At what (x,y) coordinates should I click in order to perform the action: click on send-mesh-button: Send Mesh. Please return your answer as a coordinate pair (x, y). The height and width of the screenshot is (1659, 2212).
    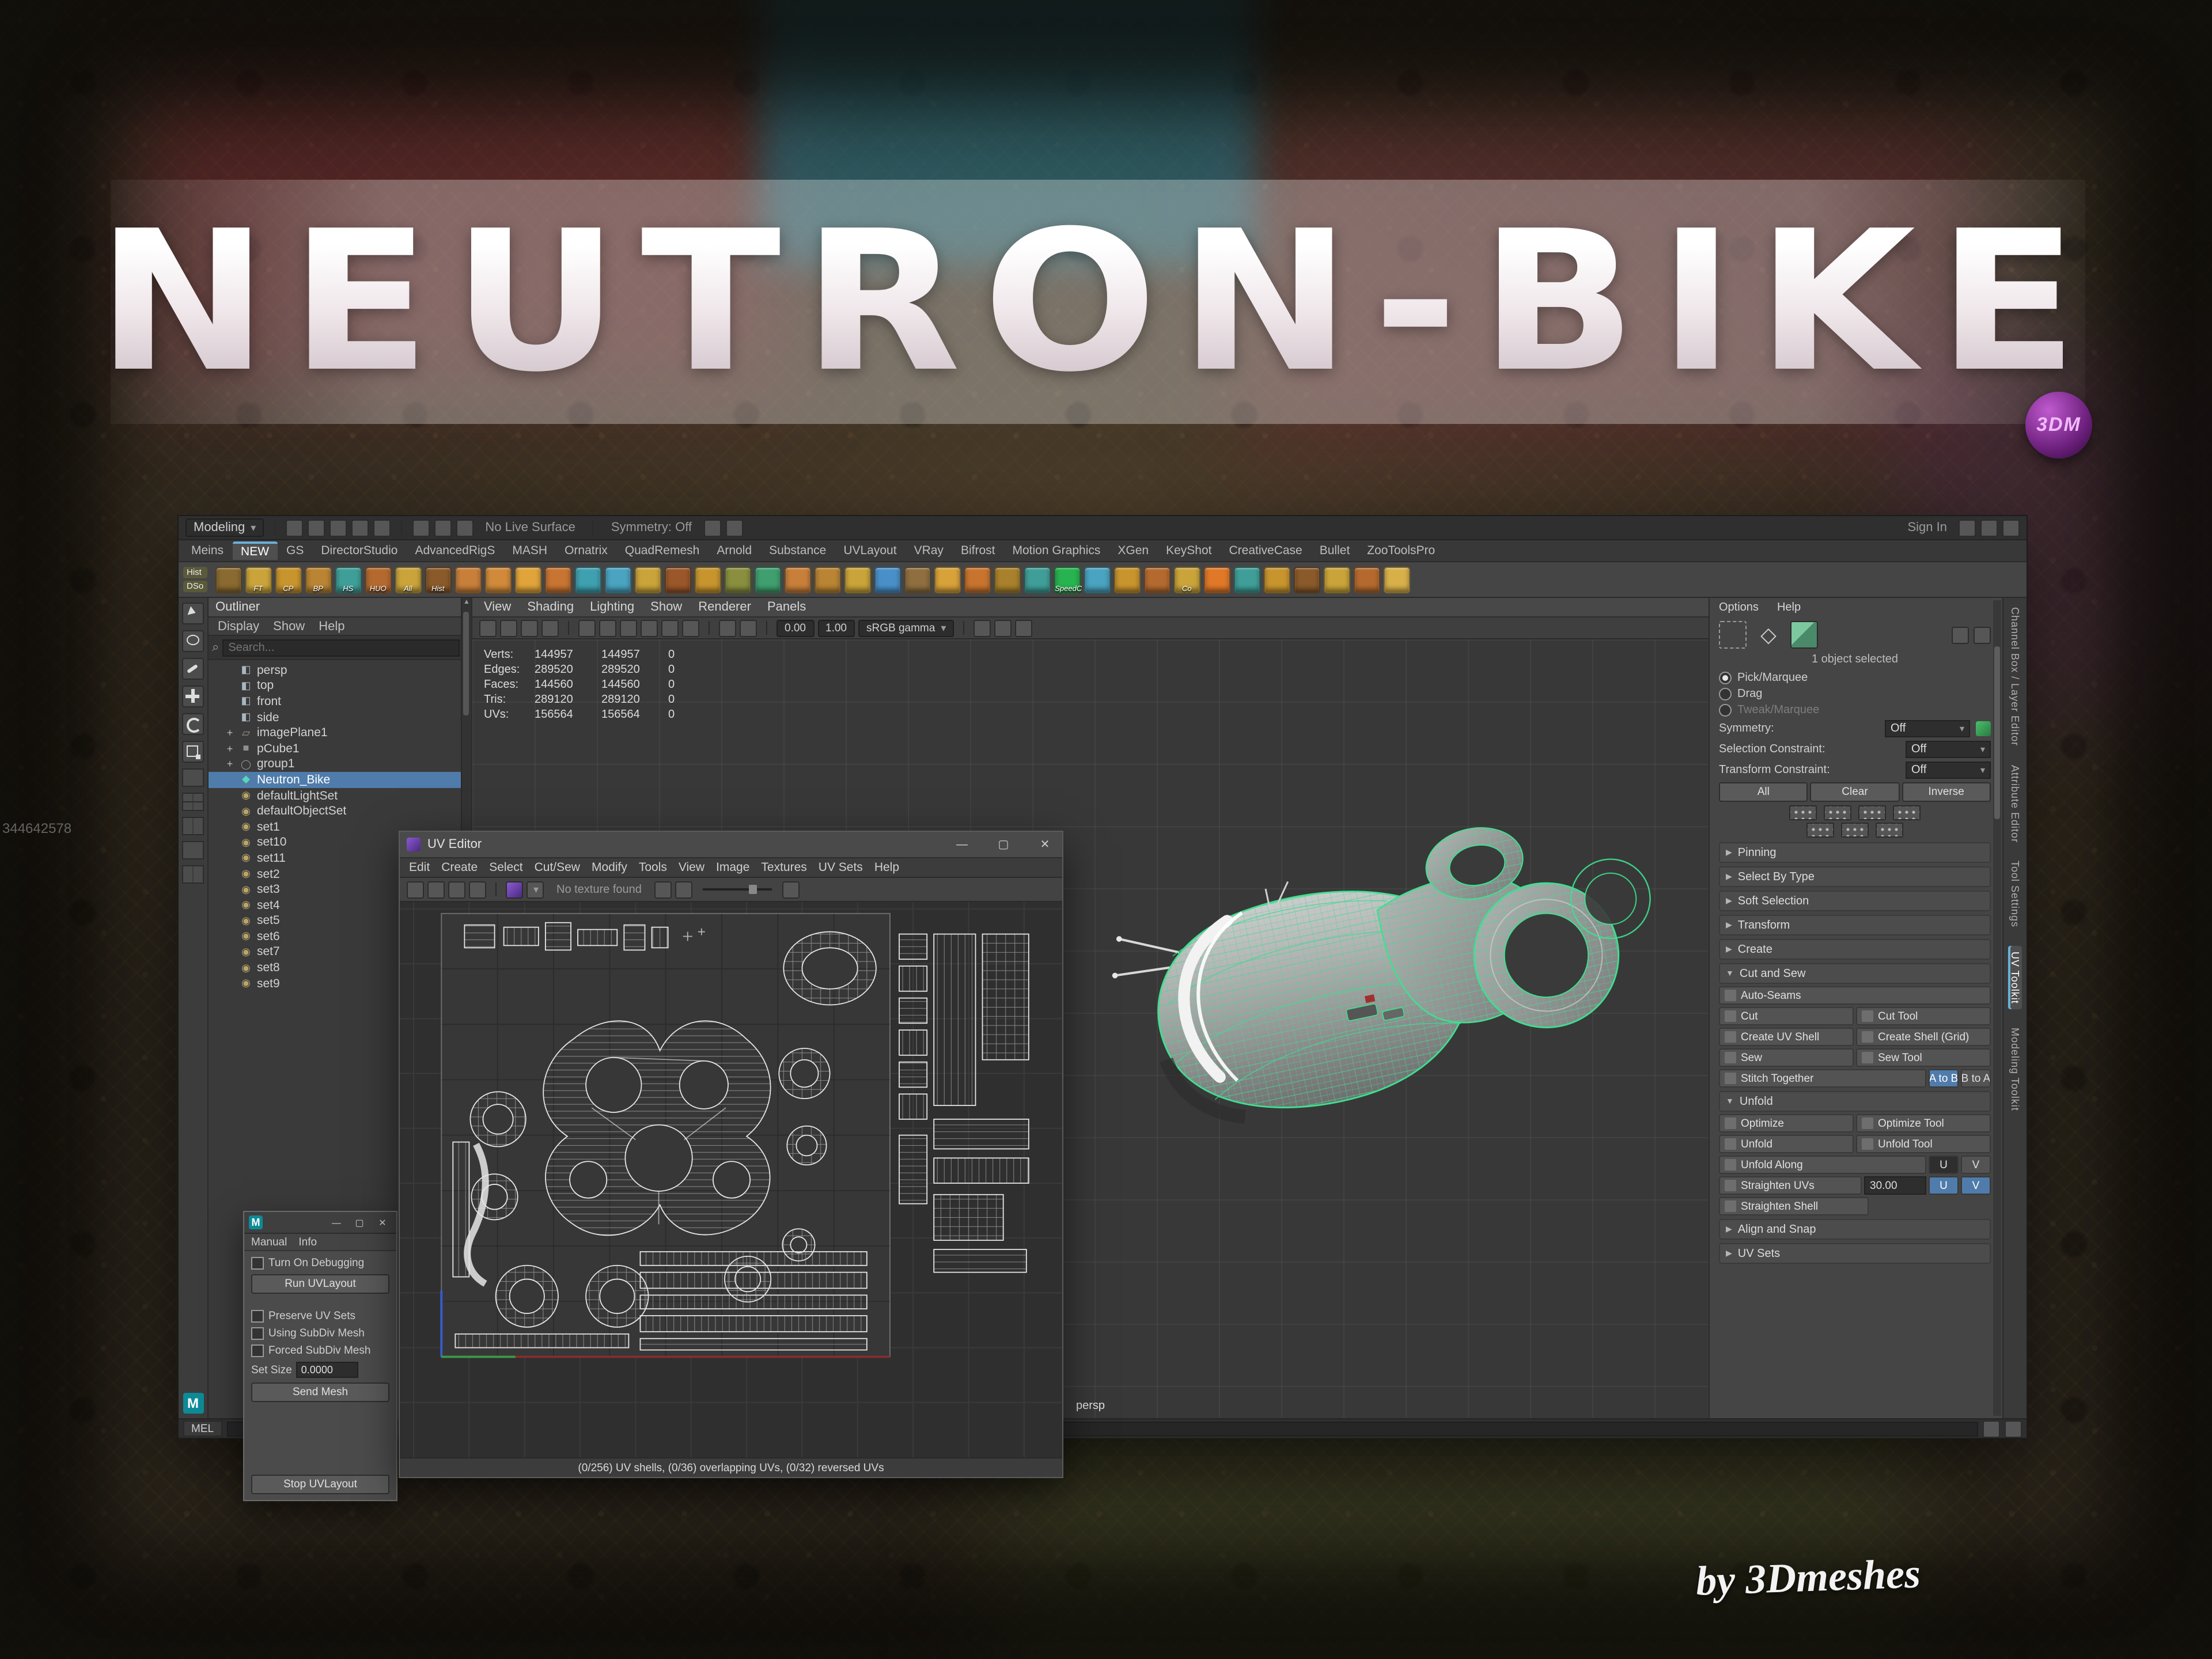
    Looking at the image, I should click on (320, 1392).